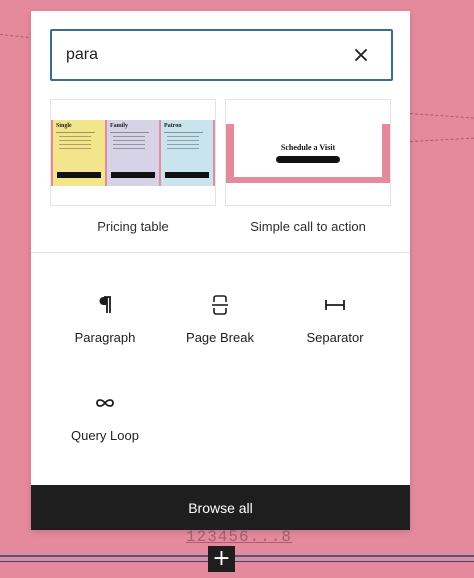  Describe the element at coordinates (201, 55) in the screenshot. I see `search-input` at that location.